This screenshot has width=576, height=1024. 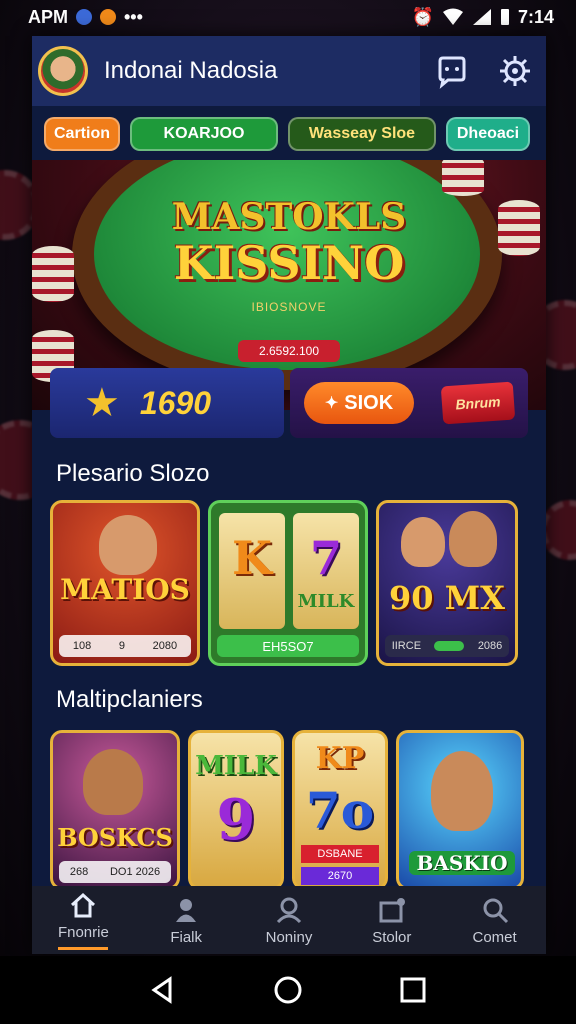 I want to click on category-chips: Cartion KOARJOO Wasseay Sloe Dheoaci, so click(x=289, y=134).